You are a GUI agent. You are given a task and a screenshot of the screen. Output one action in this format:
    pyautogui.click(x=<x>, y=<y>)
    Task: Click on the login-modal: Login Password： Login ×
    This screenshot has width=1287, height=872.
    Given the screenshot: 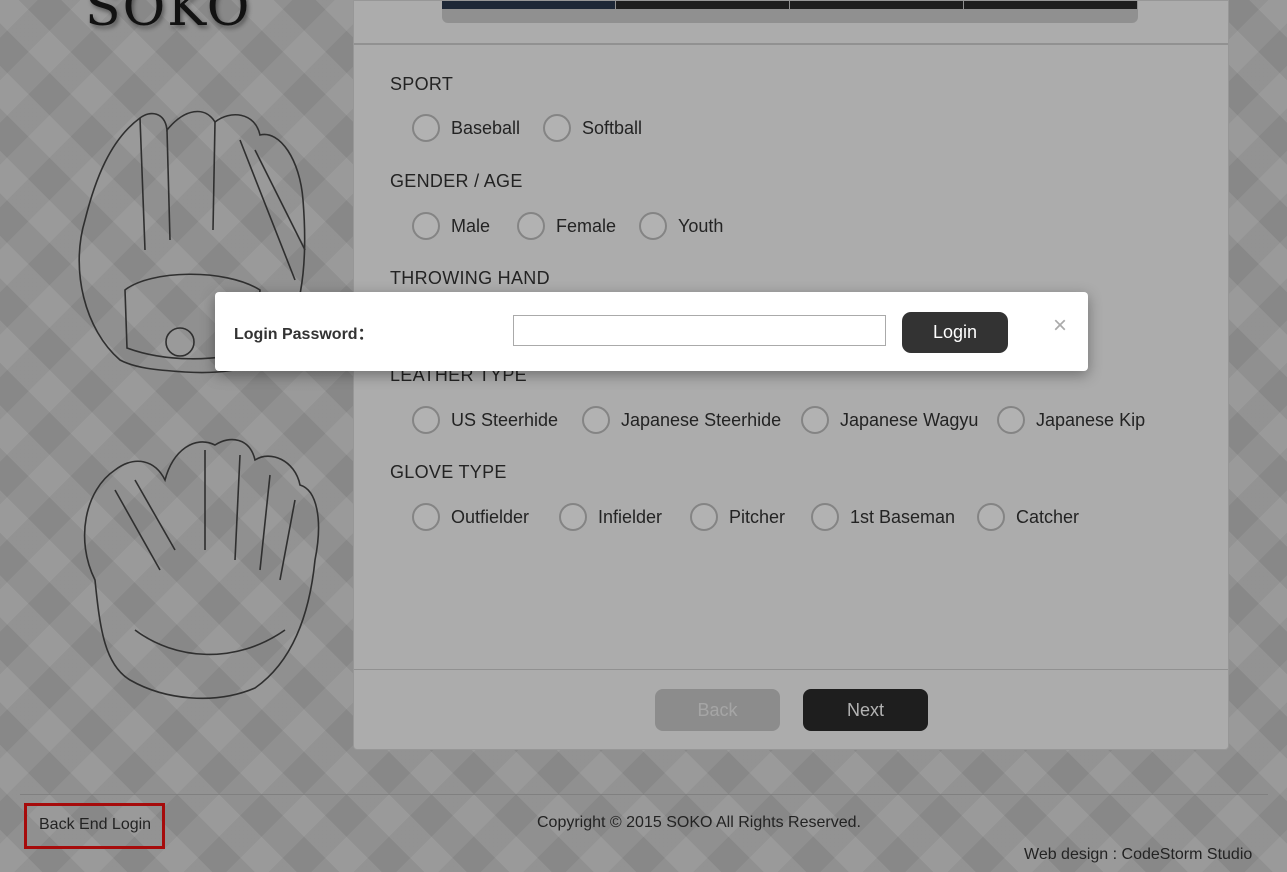 What is the action you would take?
    pyautogui.click(x=651, y=331)
    